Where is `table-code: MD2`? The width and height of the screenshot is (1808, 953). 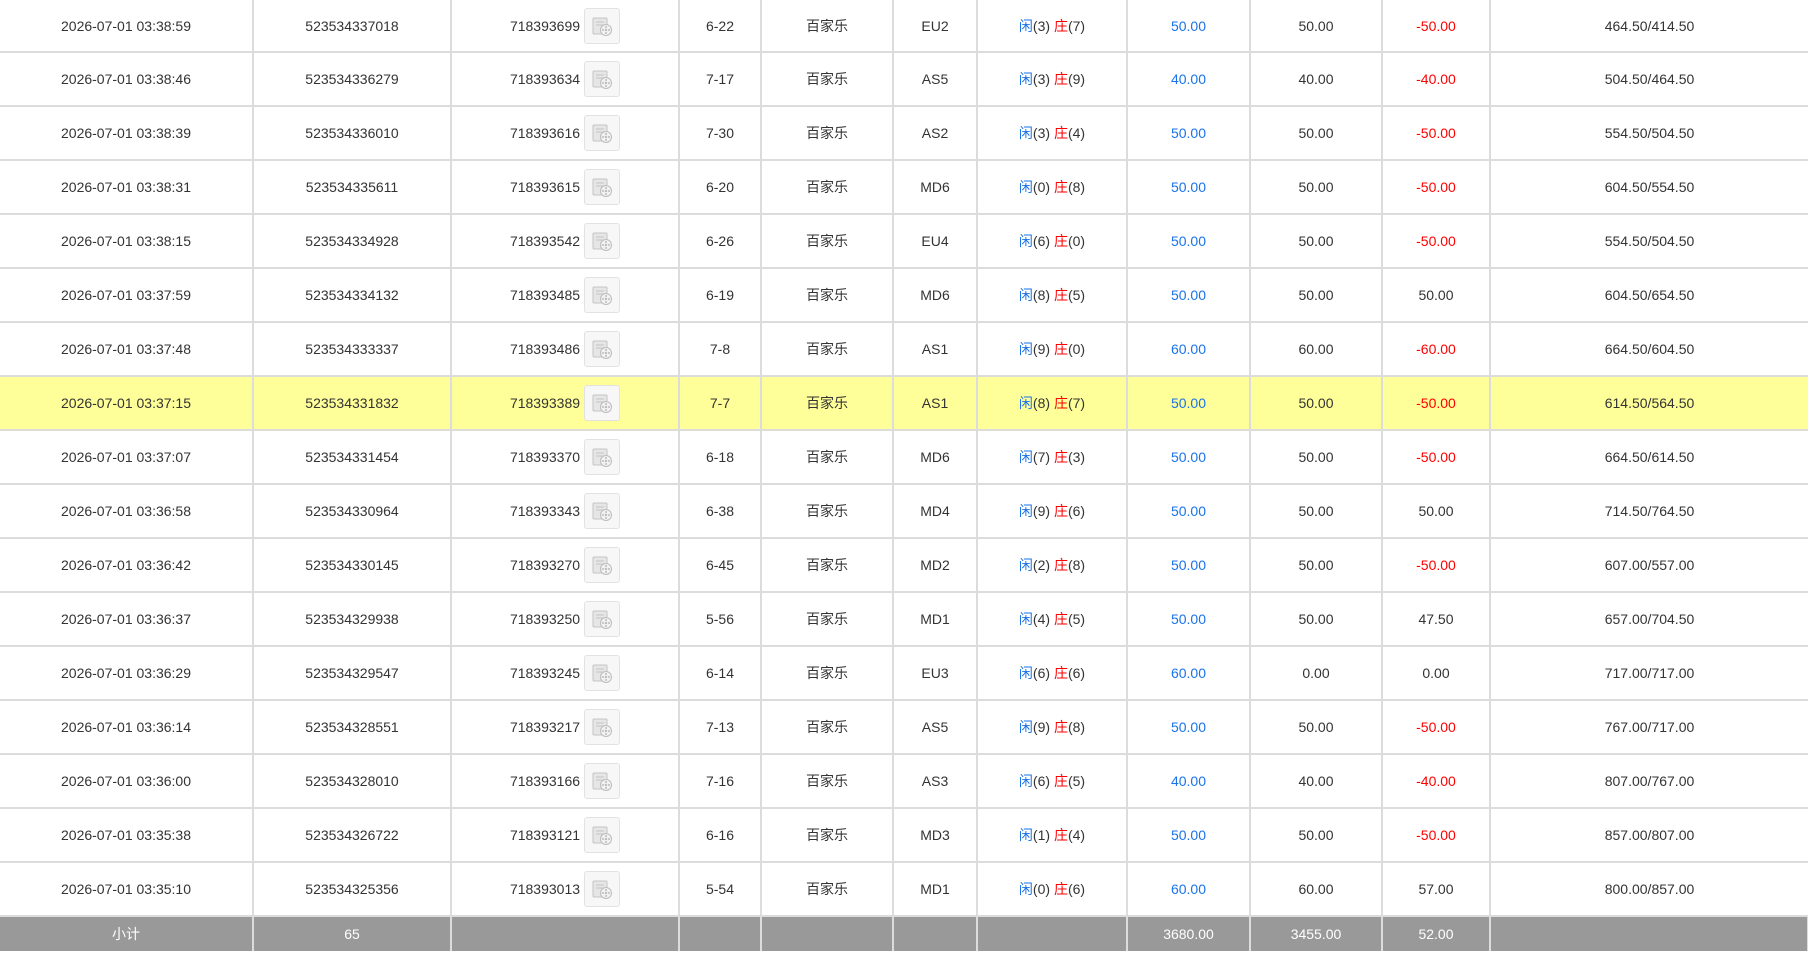 table-code: MD2 is located at coordinates (935, 565).